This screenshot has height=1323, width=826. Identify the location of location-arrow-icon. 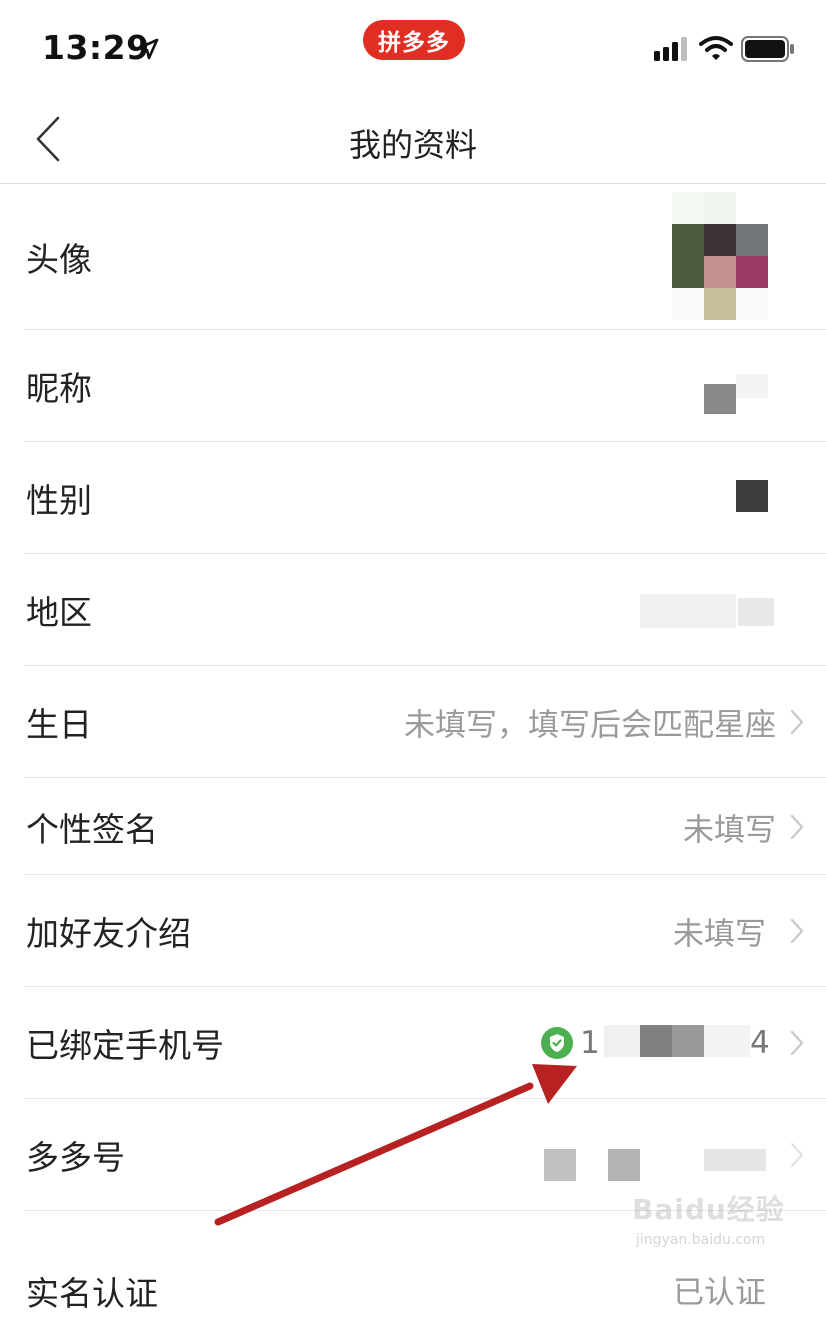
(148, 49).